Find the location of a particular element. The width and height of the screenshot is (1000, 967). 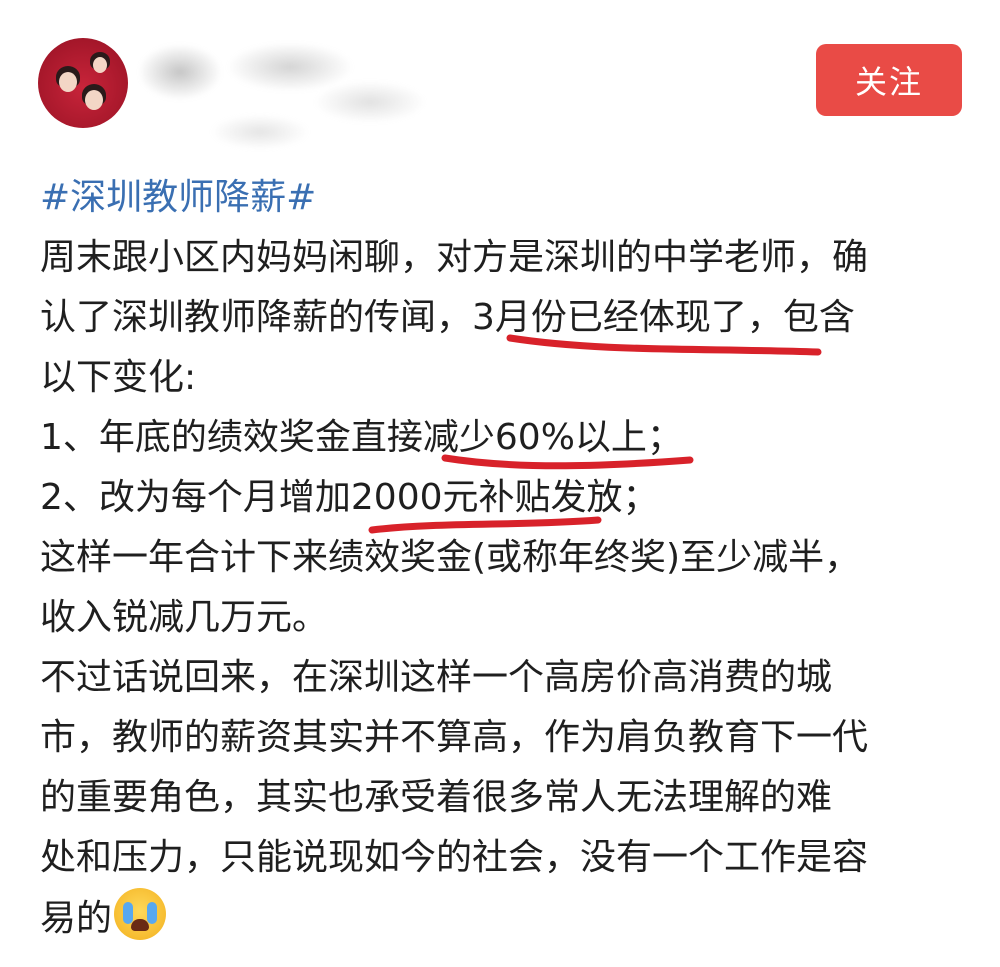

post-line: 周末跟小区内妈妈闲聊，对方是深圳的中学老师，确 is located at coordinates (454, 257).